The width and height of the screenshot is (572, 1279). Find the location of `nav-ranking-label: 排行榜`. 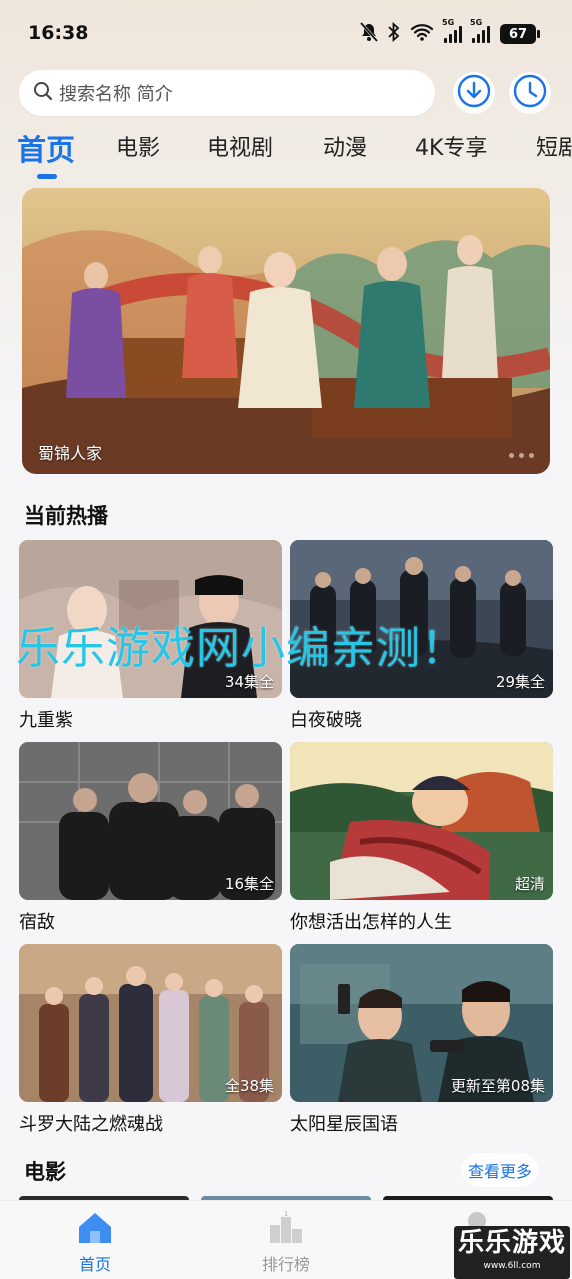

nav-ranking-label: 排行榜 is located at coordinates (285, 1264).